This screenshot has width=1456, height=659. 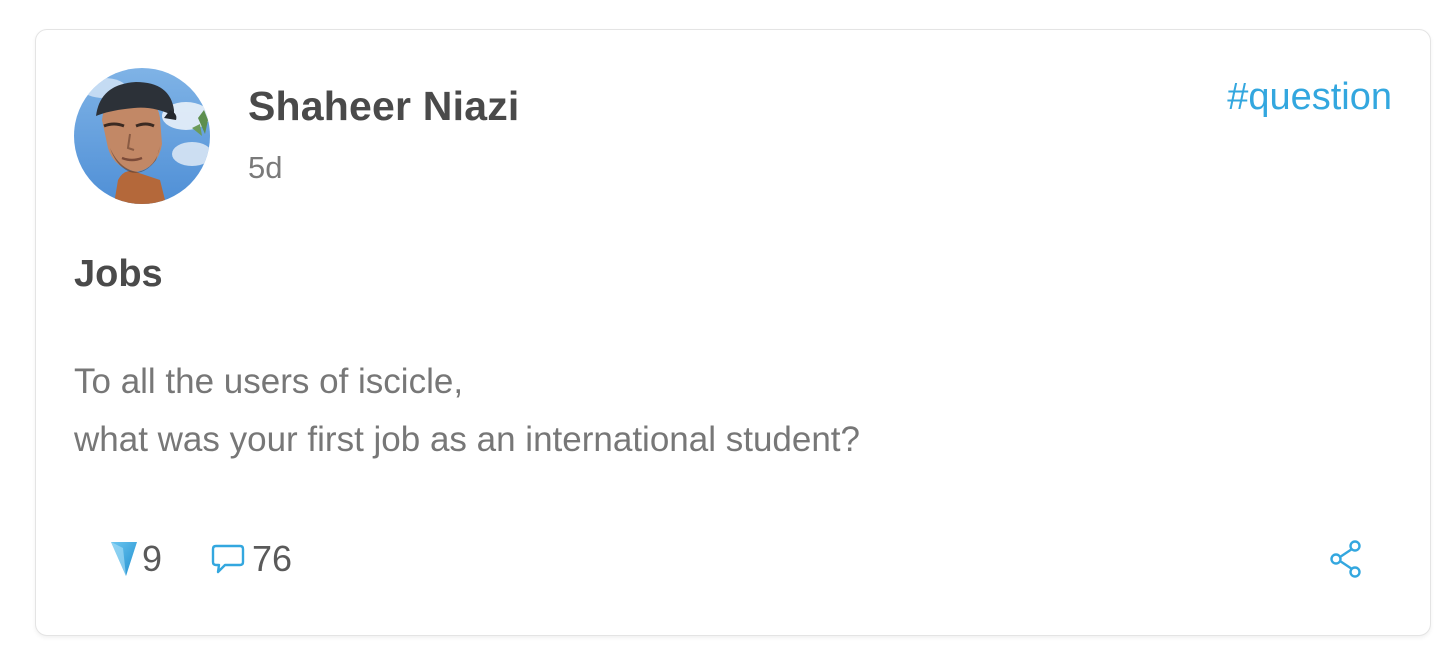 What do you see at coordinates (265, 167) in the screenshot?
I see `post-timestamp: 5d` at bounding box center [265, 167].